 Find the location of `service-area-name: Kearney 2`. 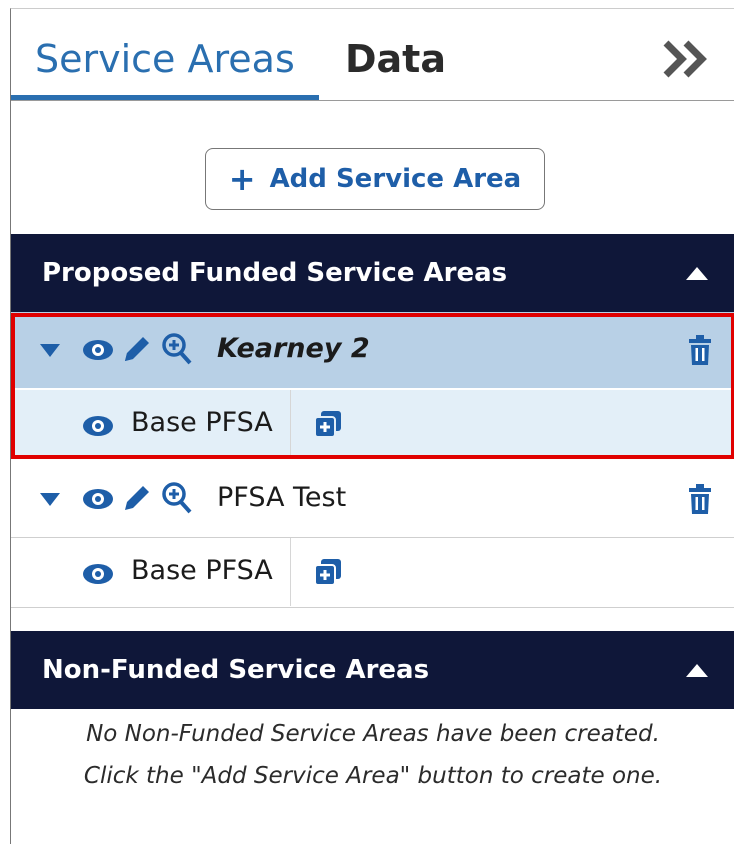

service-area-name: Kearney 2 is located at coordinates (293, 348).